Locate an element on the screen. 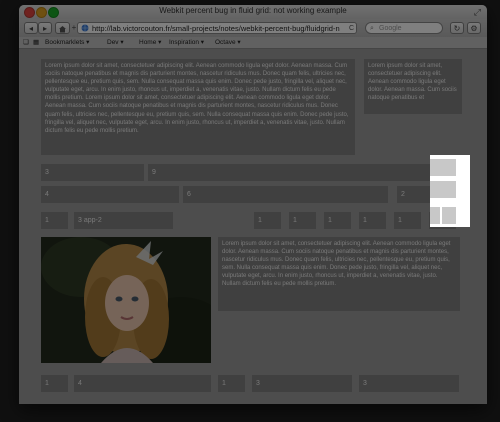 This screenshot has width=500, height=422. reload-arrow-icon: ↻ is located at coordinates (457, 28).